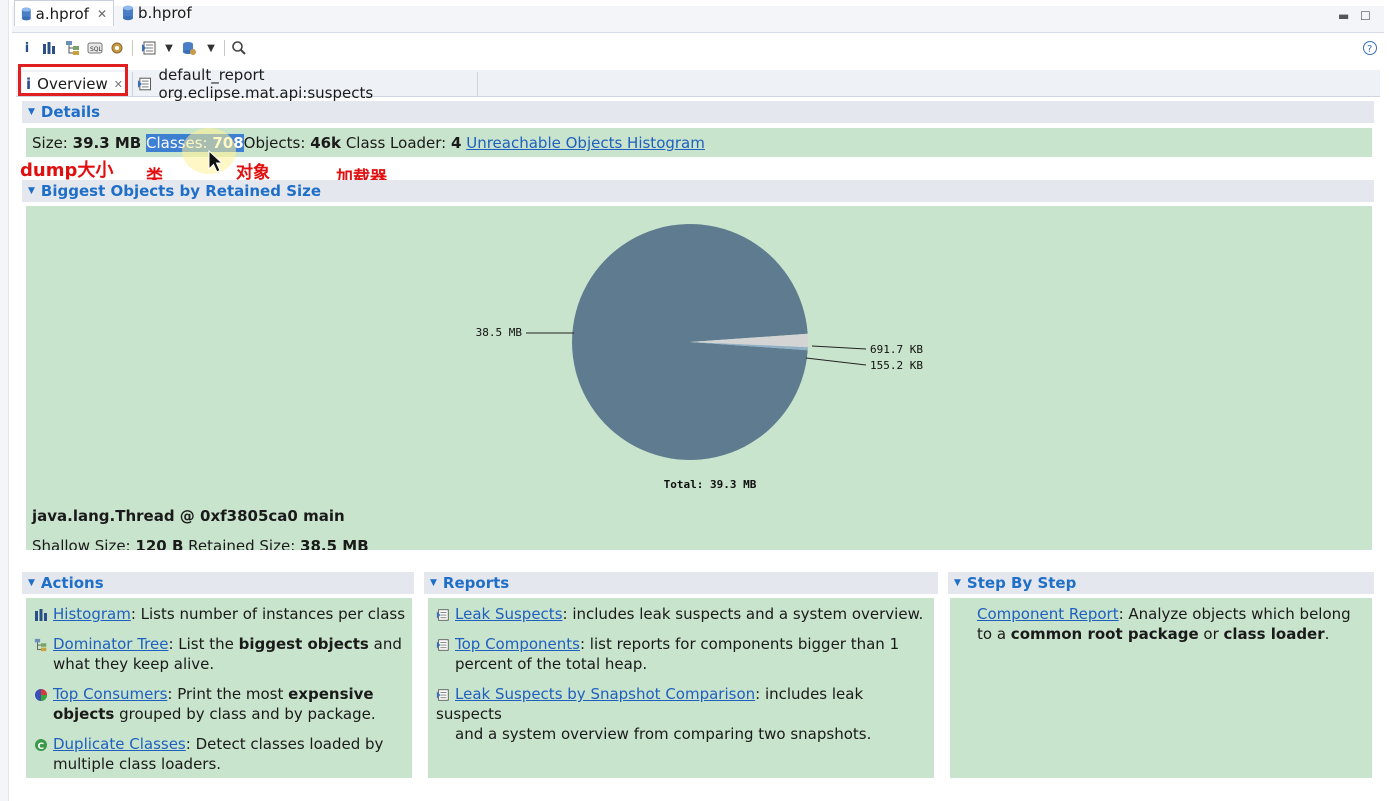 The width and height of the screenshot is (1390, 801). Describe the element at coordinates (698, 19) in the screenshot. I see `editor-tab-bar` at that location.